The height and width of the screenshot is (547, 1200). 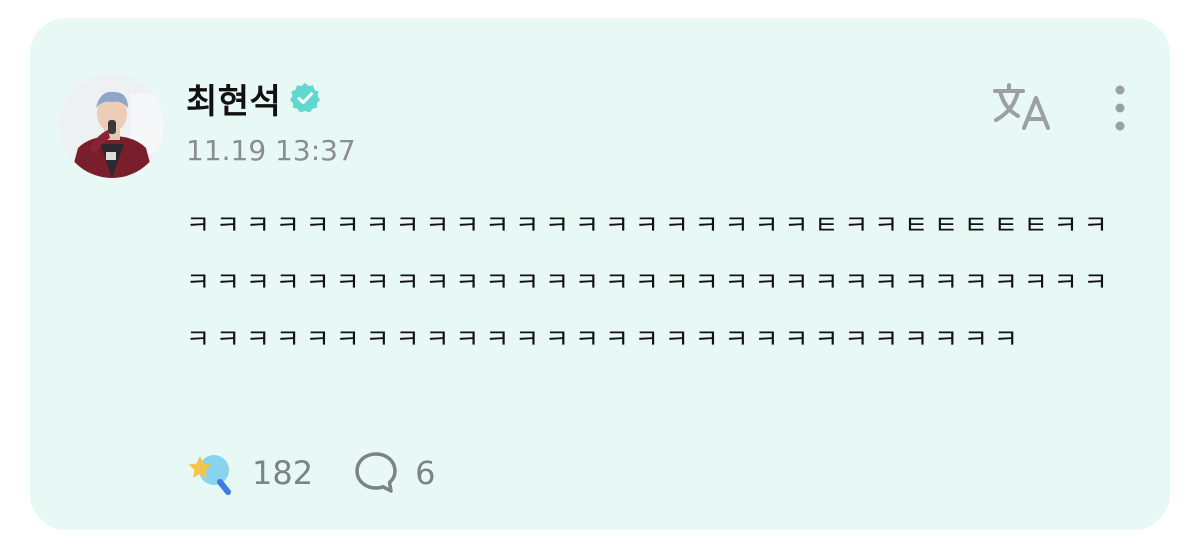 I want to click on more-vertical-icon, so click(x=1120, y=108).